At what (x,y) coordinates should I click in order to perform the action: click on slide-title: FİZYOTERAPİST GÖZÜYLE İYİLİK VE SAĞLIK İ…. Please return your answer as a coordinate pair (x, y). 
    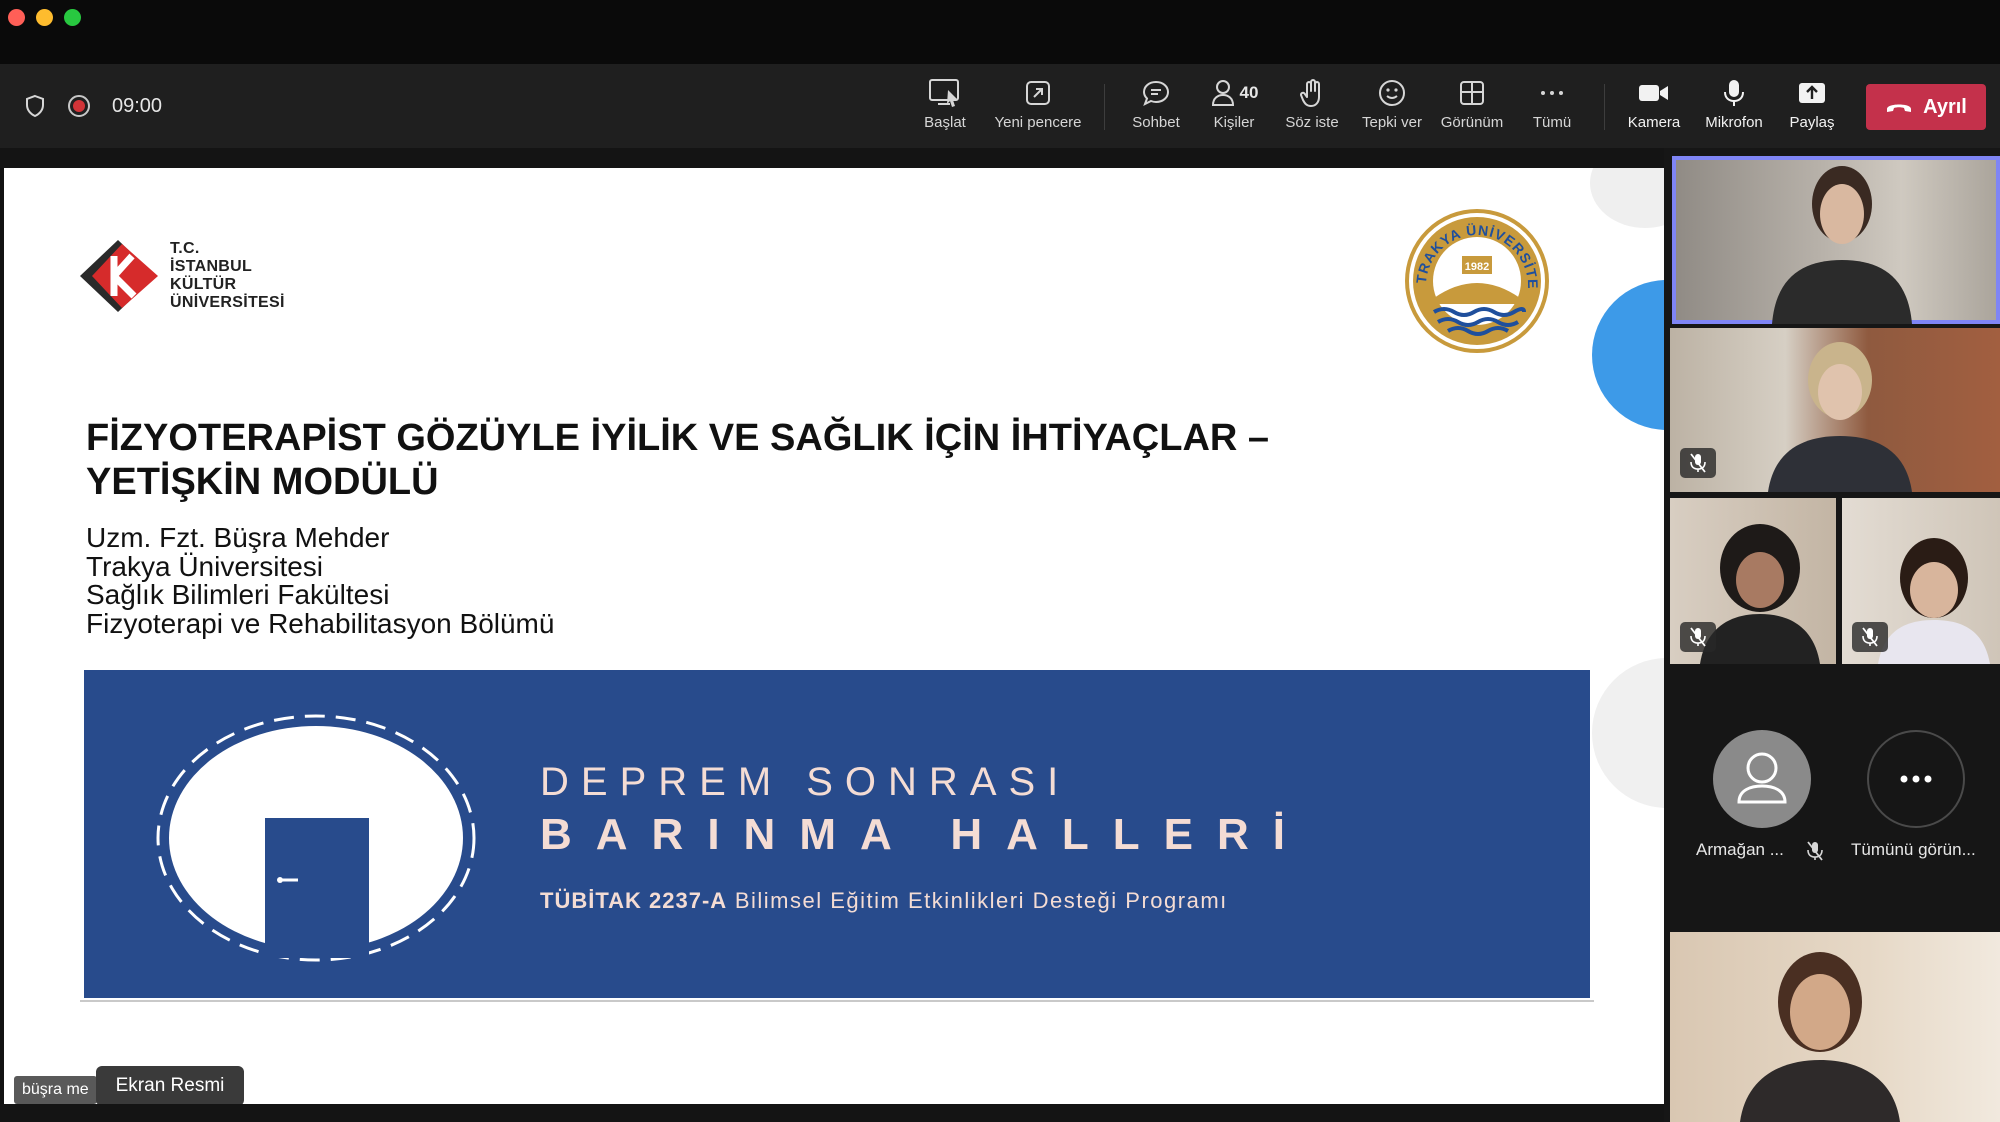
    Looking at the image, I should click on (786, 460).